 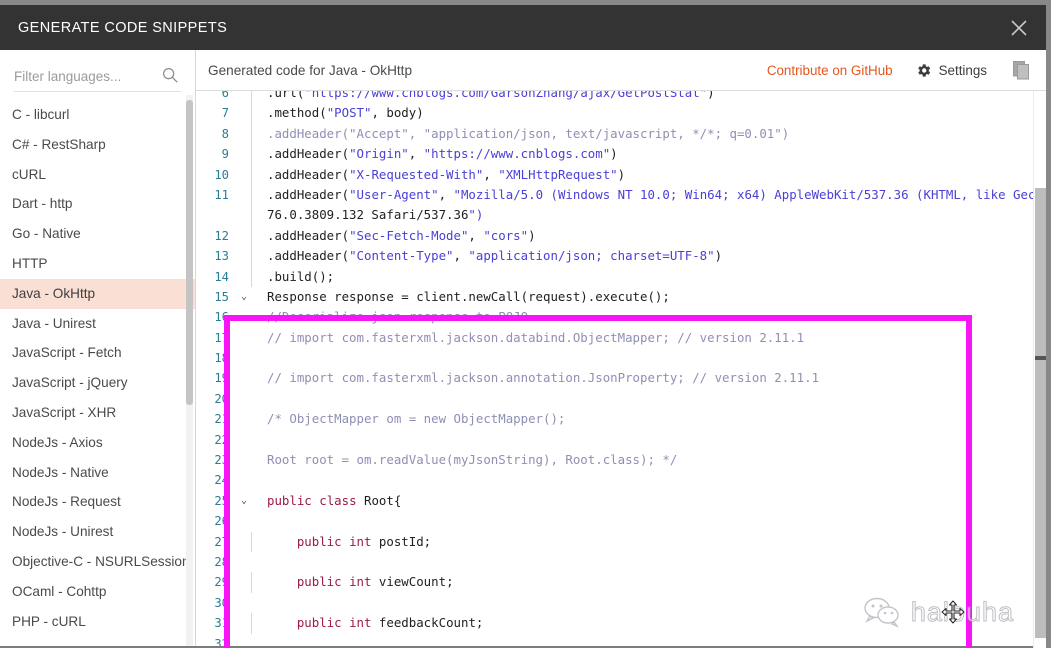 What do you see at coordinates (97, 115) in the screenshot?
I see `language-item: C - libcurl` at bounding box center [97, 115].